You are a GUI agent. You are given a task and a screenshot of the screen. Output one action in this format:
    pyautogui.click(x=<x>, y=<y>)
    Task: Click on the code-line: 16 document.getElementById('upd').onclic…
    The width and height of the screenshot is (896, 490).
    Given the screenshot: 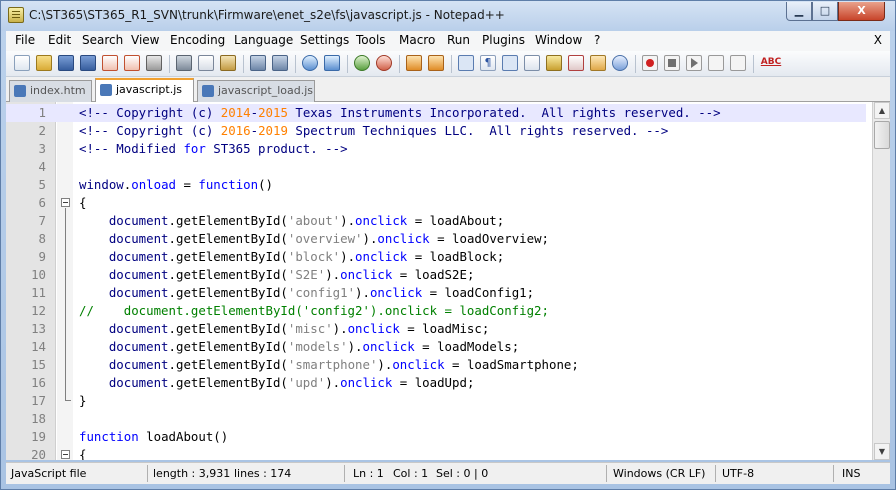 What is the action you would take?
    pyautogui.click(x=436, y=383)
    